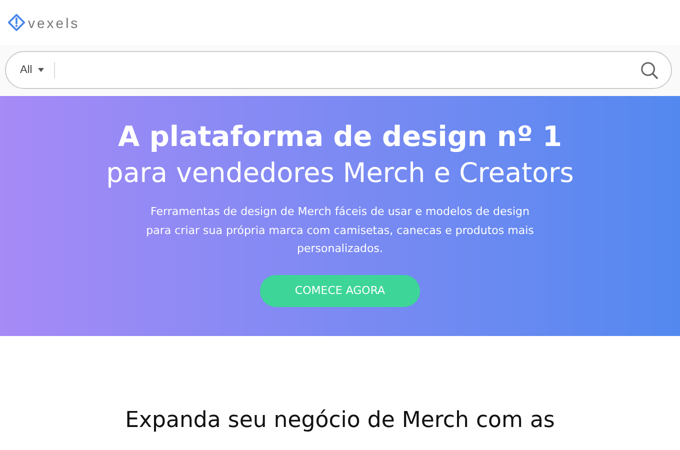 The width and height of the screenshot is (680, 450). What do you see at coordinates (340, 230) in the screenshot?
I see `hero-description: Ferramentas de design de Merch fáceis de usar e modelos de design para criar sua própria marca com camisetas, canecas e produtos mais personalizados.` at bounding box center [340, 230].